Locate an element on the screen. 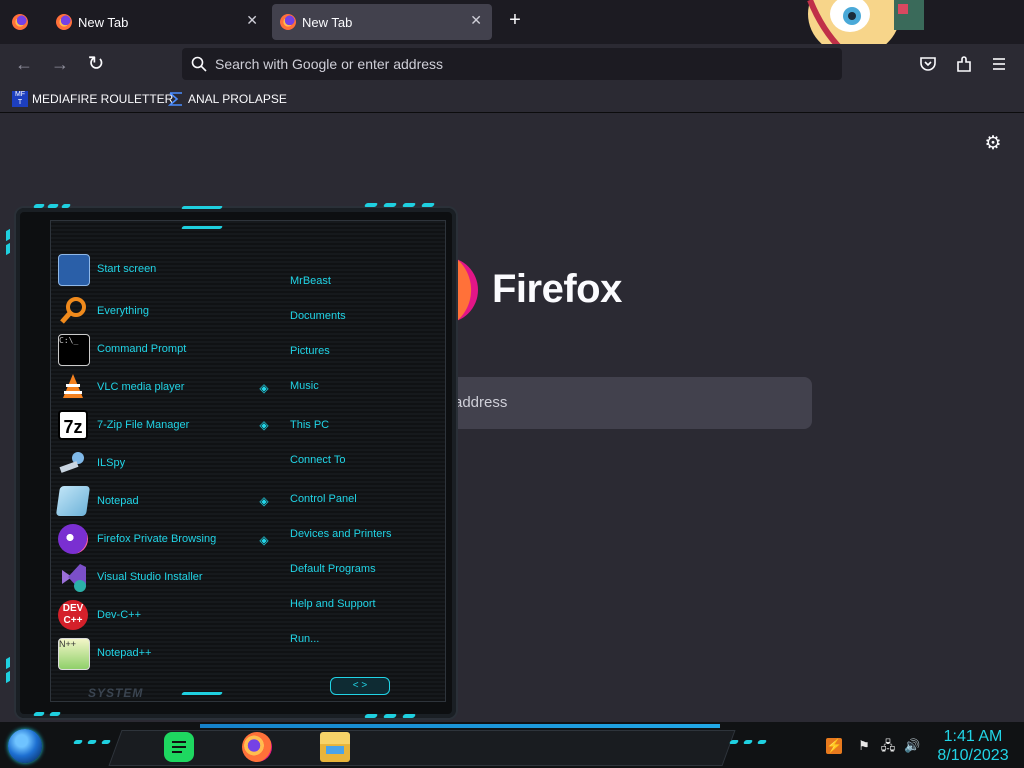  place-music: Music is located at coordinates (304, 386).